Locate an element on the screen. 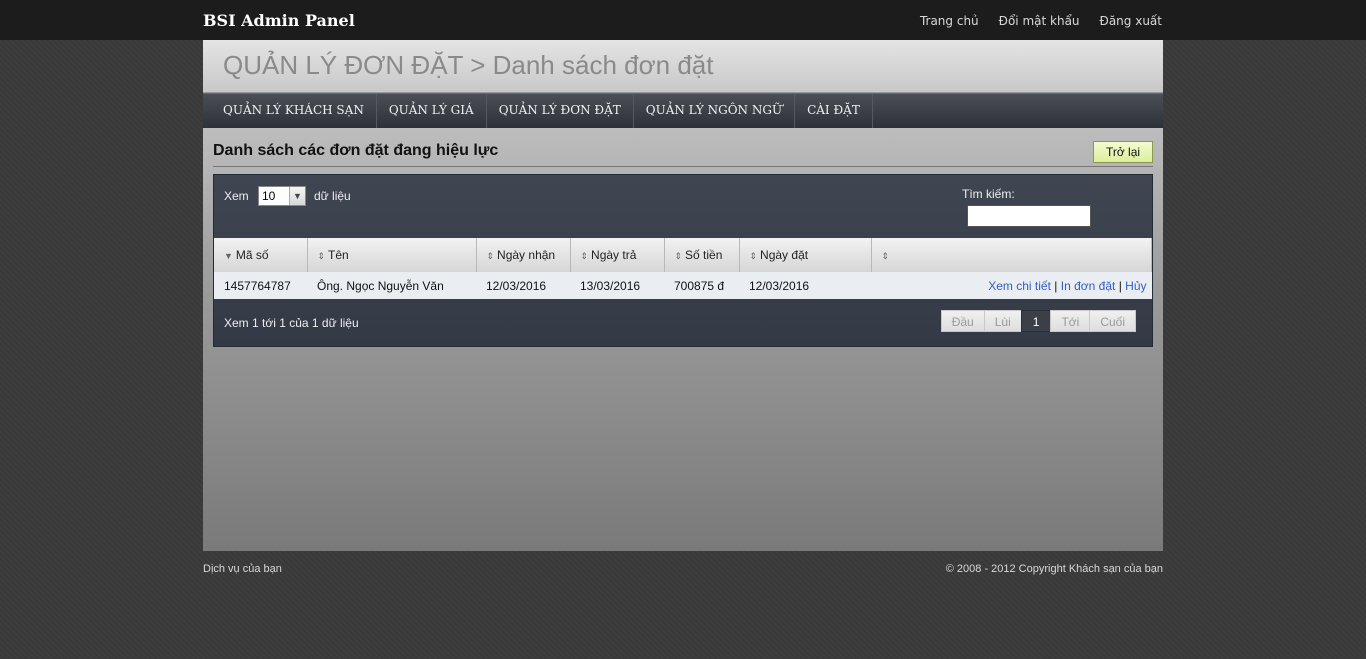 Image resolution: width=1366 pixels, height=659 pixels. cell-ten: Ông. Ngọc Nguyễn Văn is located at coordinates (391, 285).